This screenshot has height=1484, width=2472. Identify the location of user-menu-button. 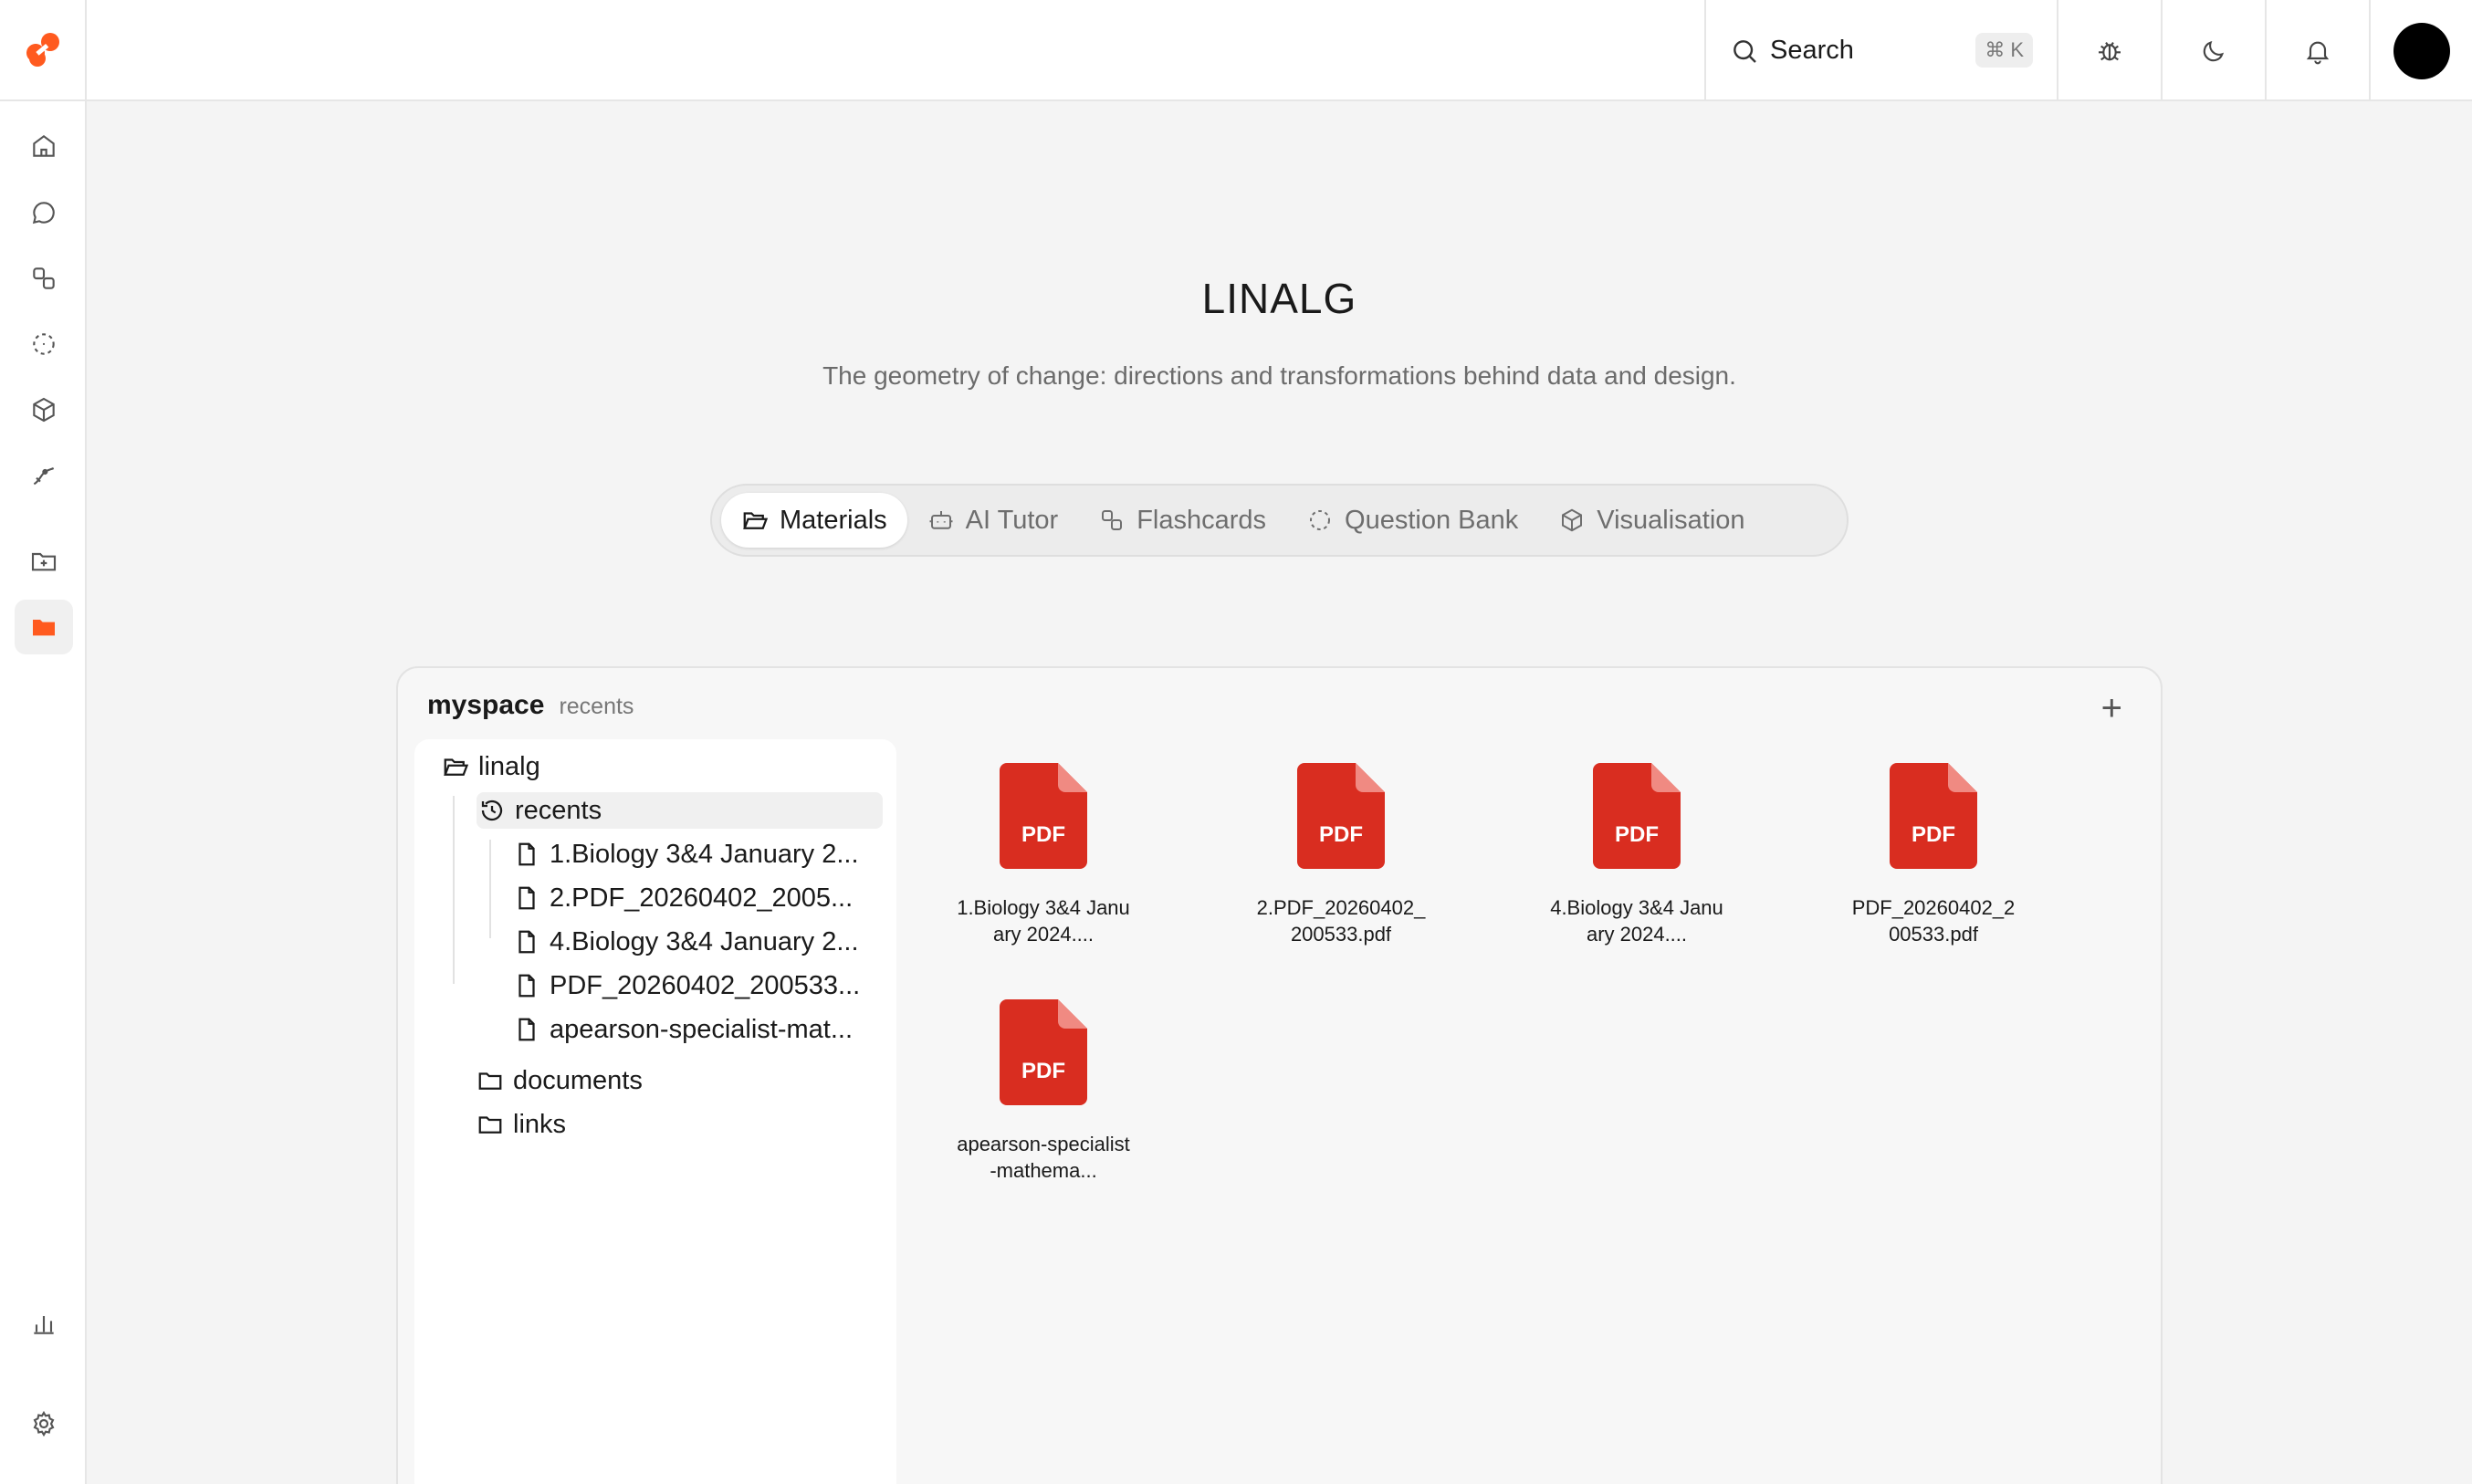
(2420, 50).